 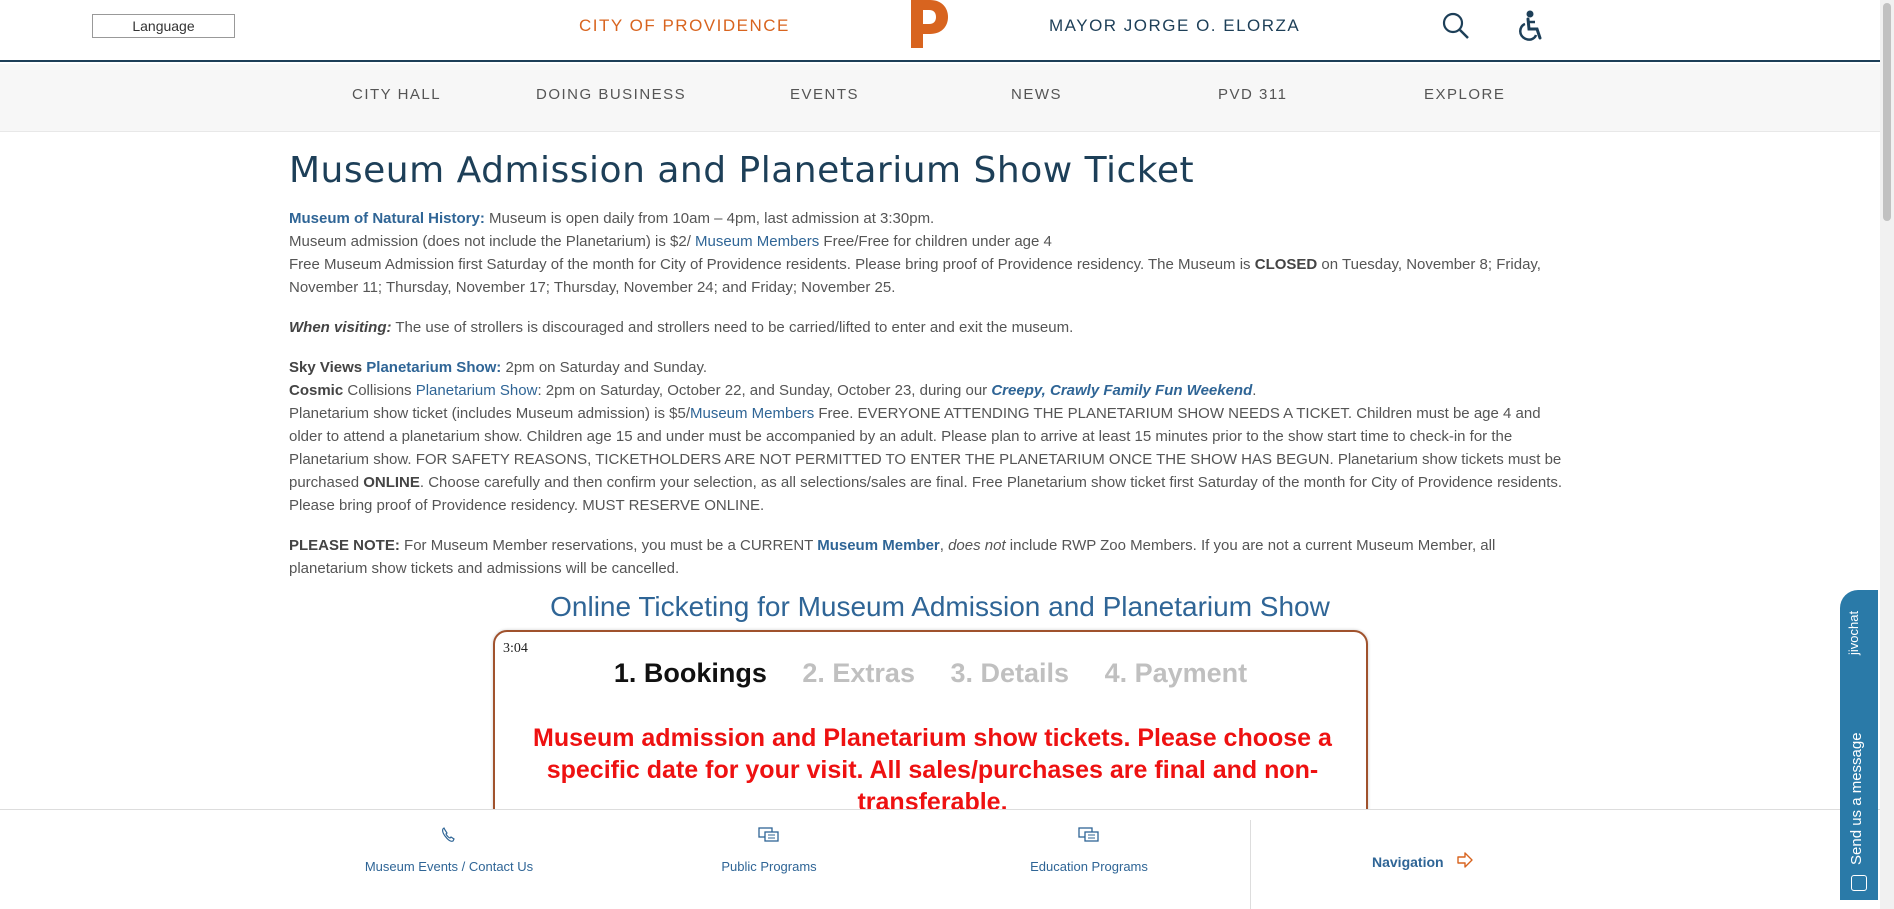 I want to click on providence-logo, so click(x=928, y=24).